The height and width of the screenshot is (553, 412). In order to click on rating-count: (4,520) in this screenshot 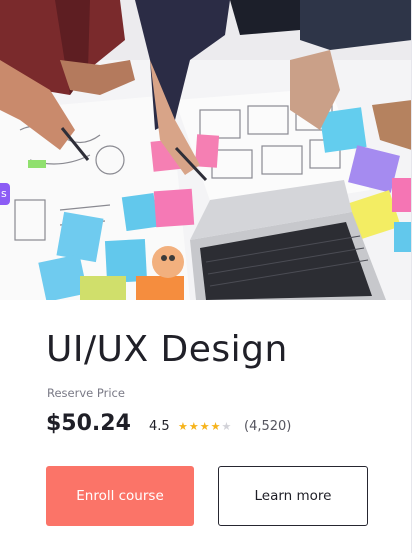, I will do `click(268, 426)`.